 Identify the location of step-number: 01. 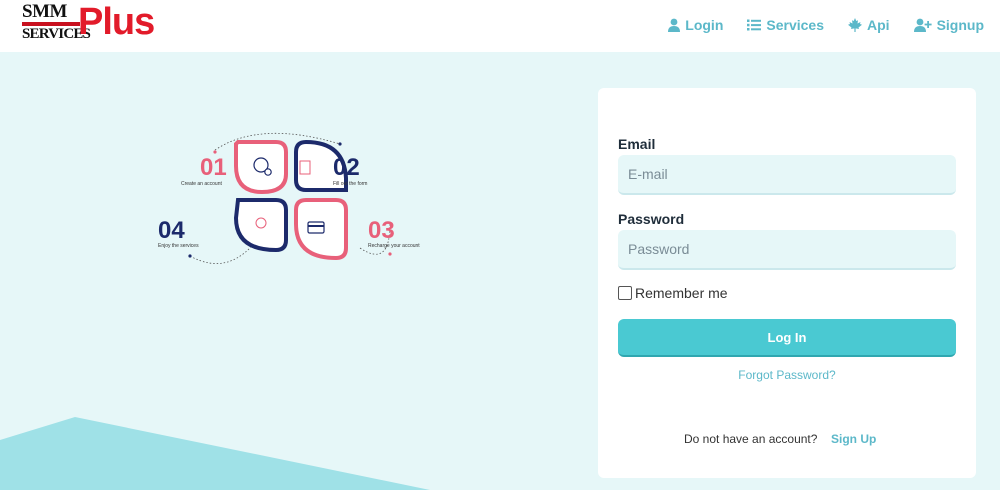
(213, 167).